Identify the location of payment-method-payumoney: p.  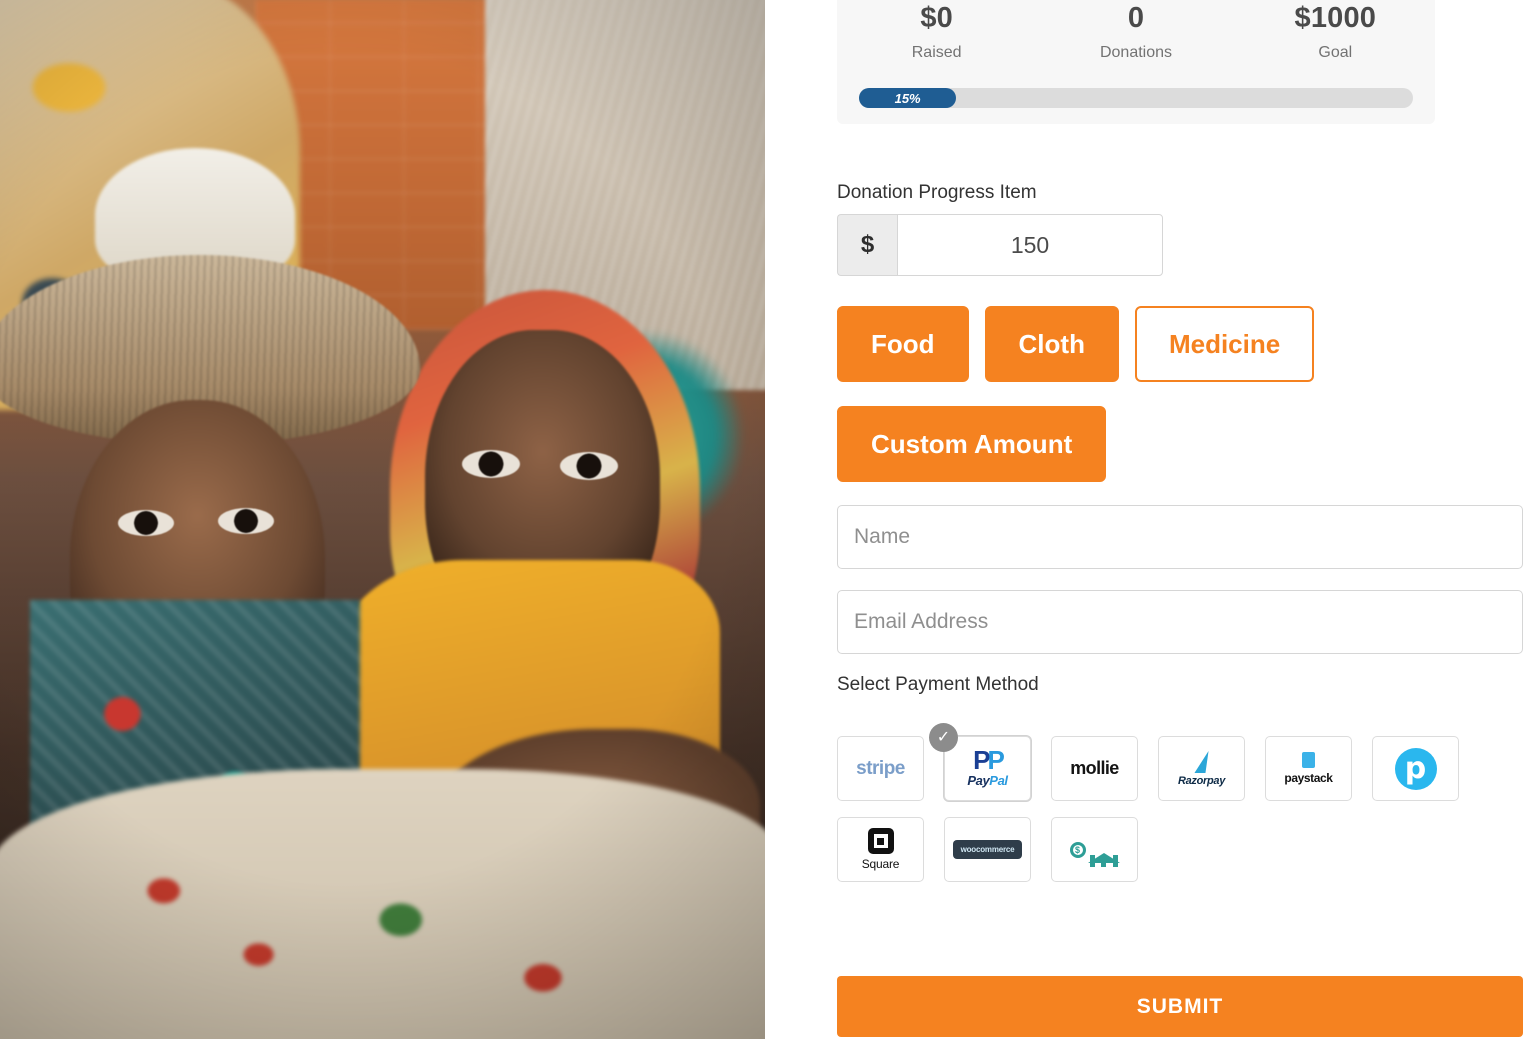
(1415, 768).